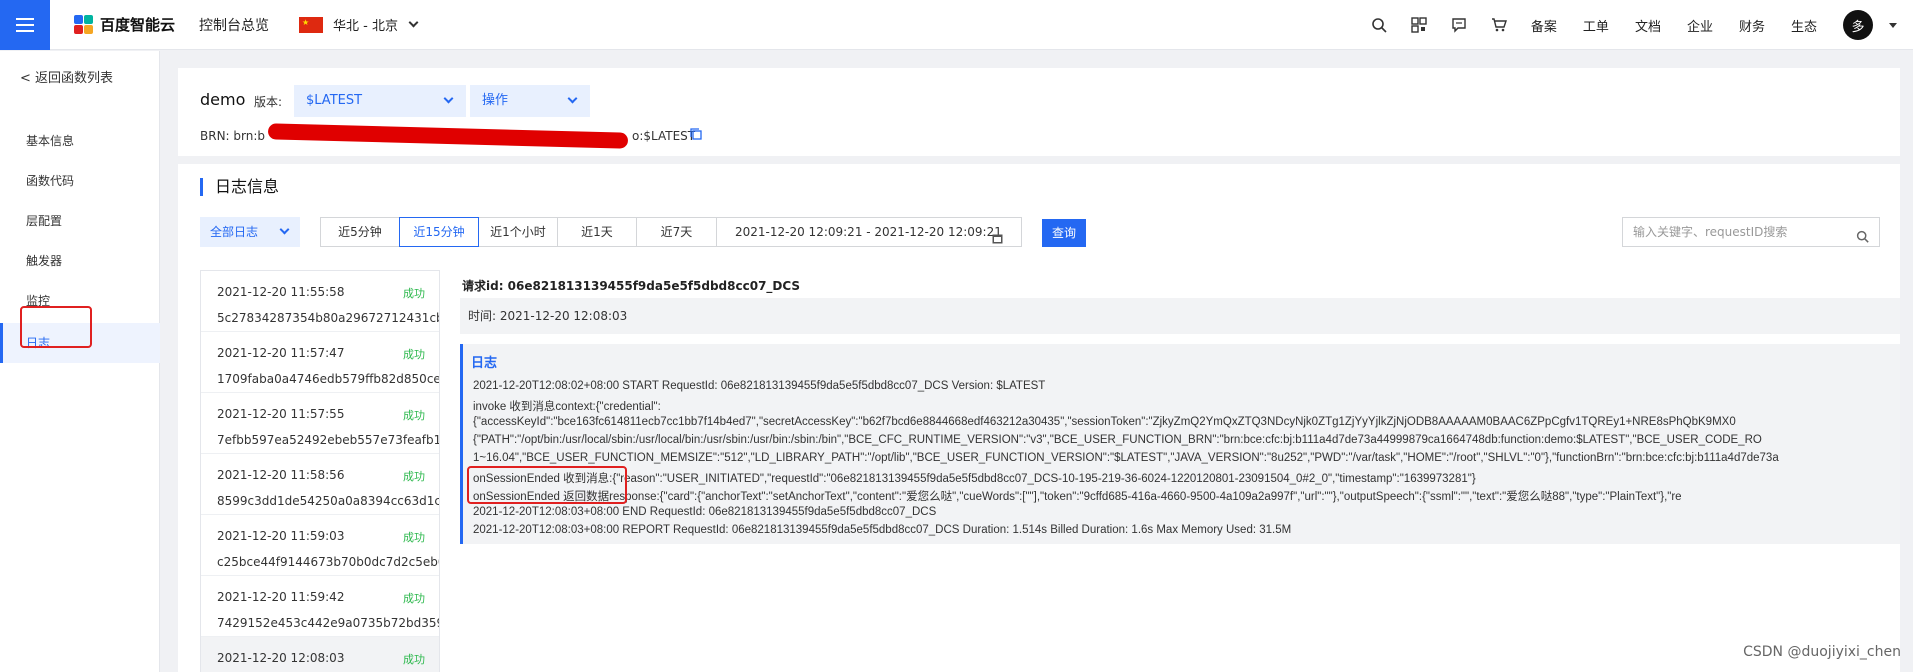 Image resolution: width=1913 pixels, height=672 pixels. What do you see at coordinates (1596, 25) in the screenshot?
I see `nav-ticket: 工单` at bounding box center [1596, 25].